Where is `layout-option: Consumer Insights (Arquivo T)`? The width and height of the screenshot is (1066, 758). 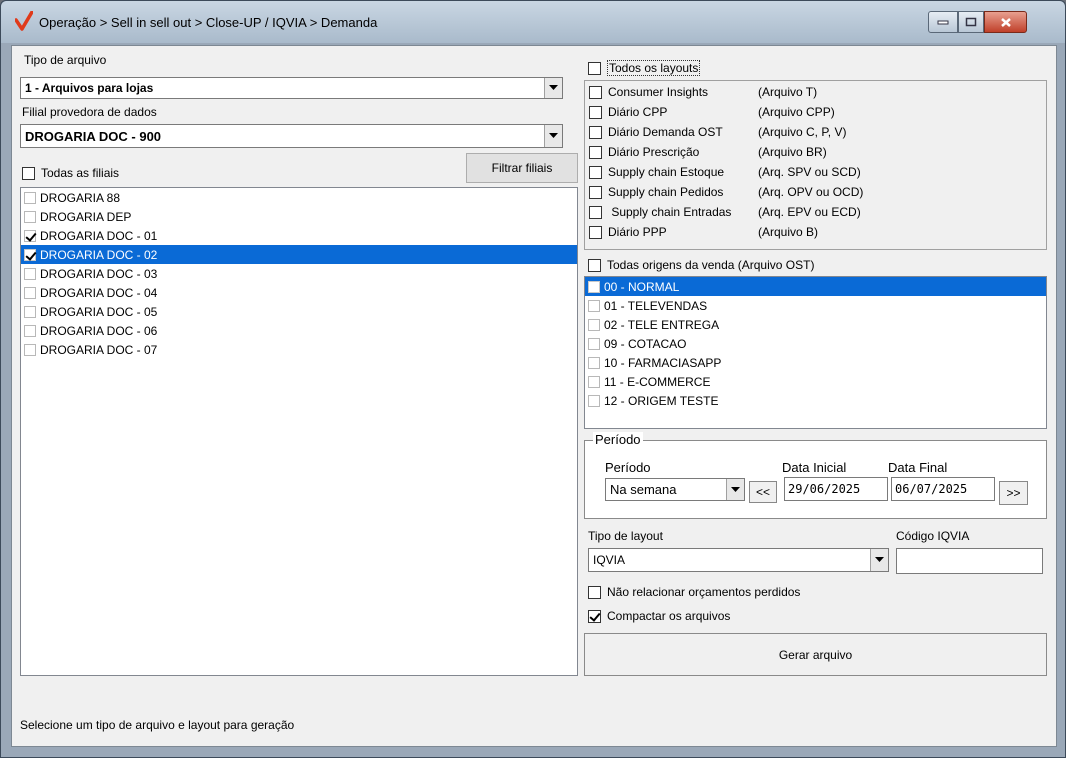 layout-option: Consumer Insights (Arquivo T) is located at coordinates (703, 92).